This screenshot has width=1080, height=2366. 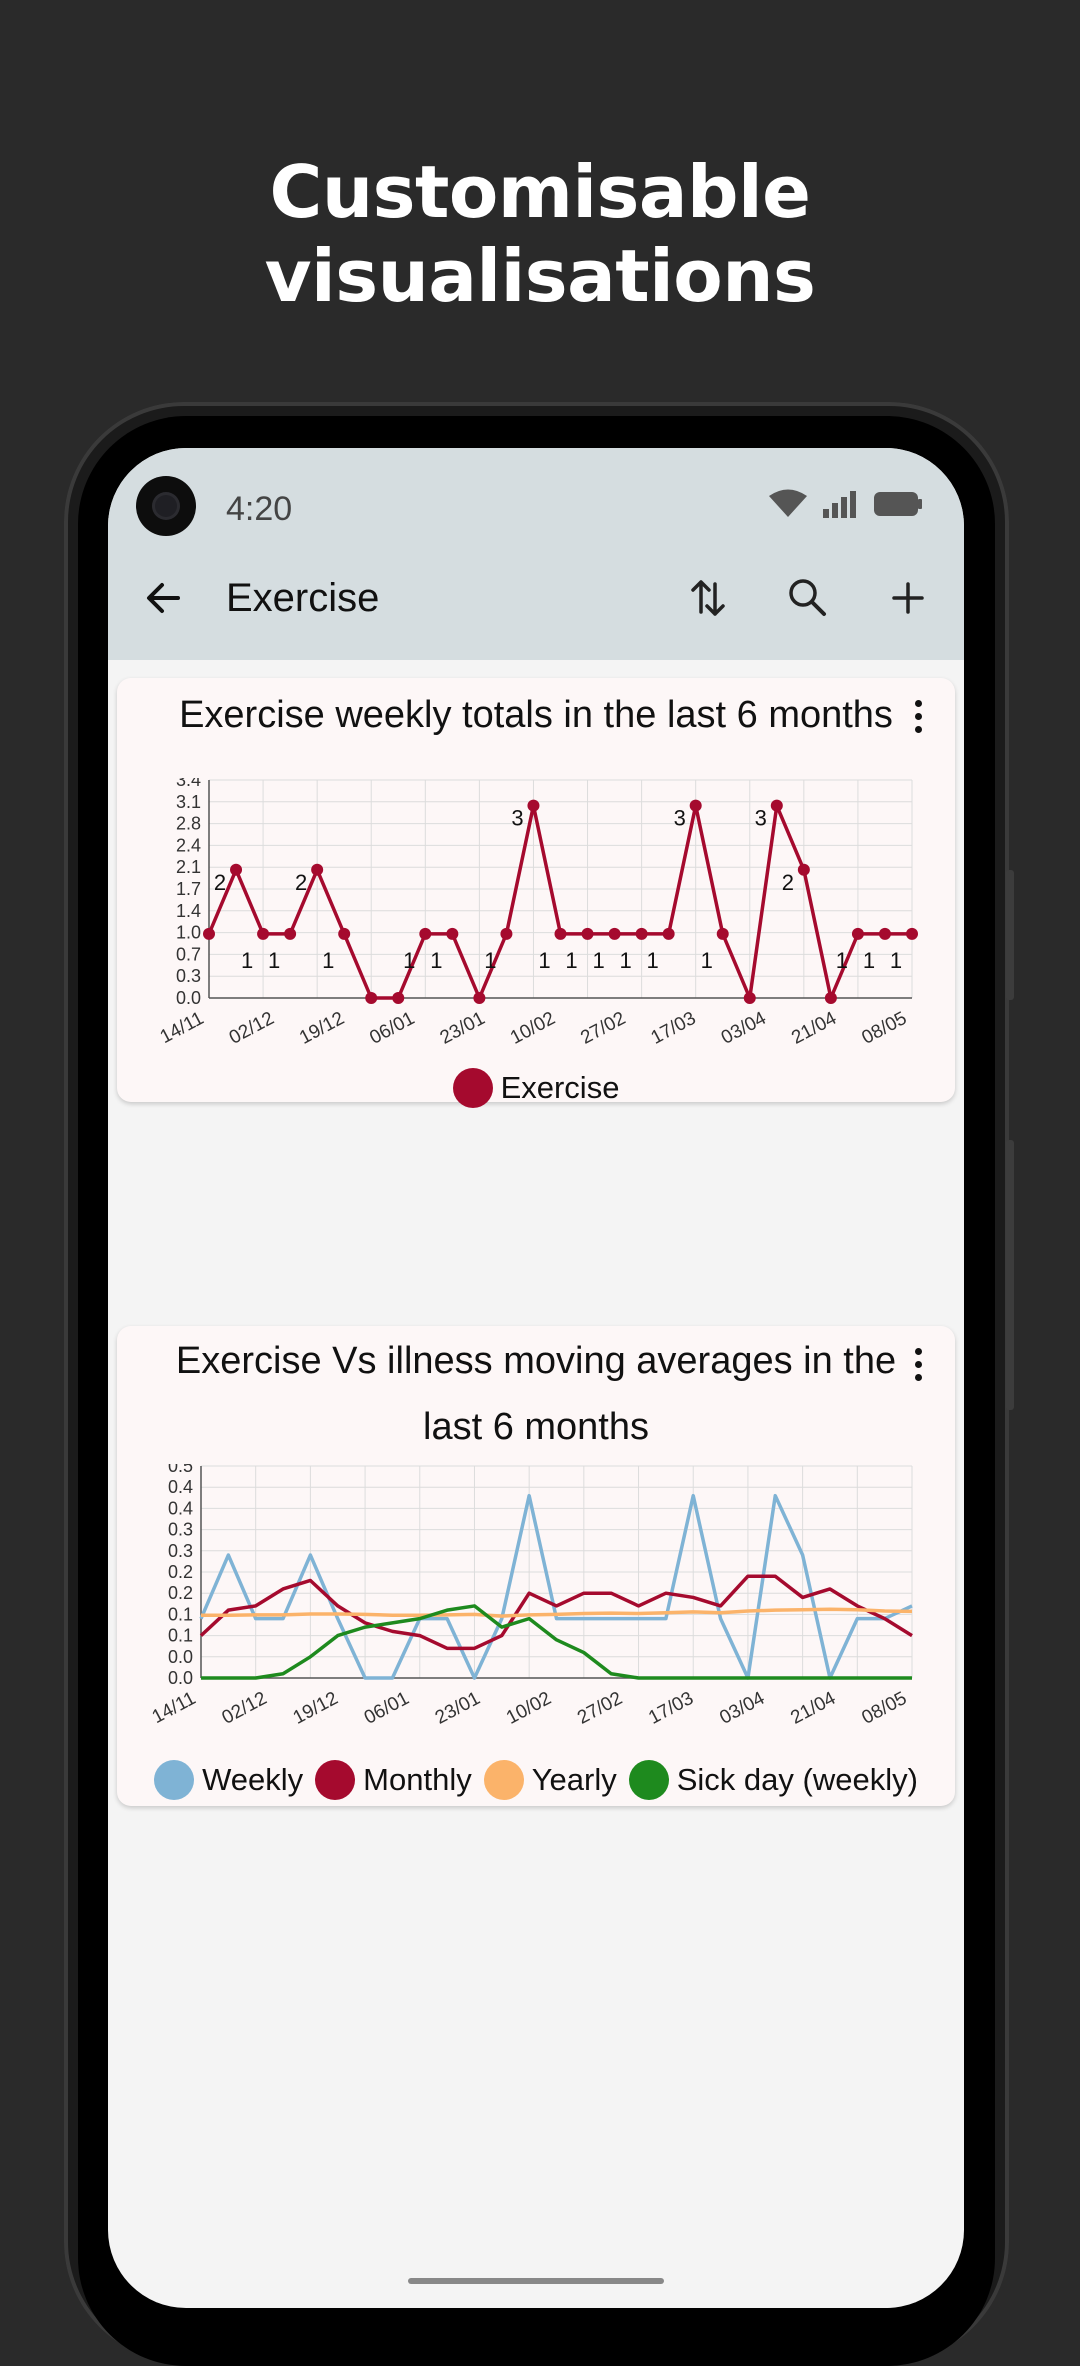 What do you see at coordinates (648, 1780) in the screenshot?
I see `legend-swatch-sick` at bounding box center [648, 1780].